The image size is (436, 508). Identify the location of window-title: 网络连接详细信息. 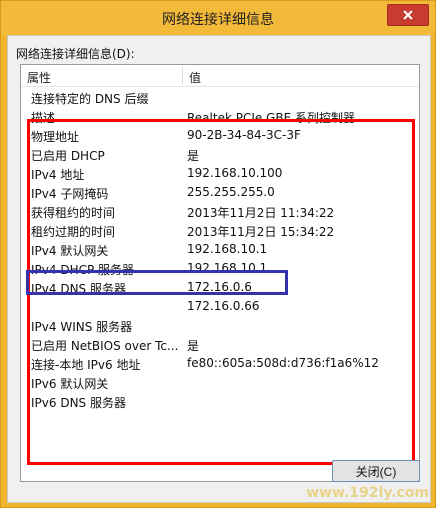
(218, 20).